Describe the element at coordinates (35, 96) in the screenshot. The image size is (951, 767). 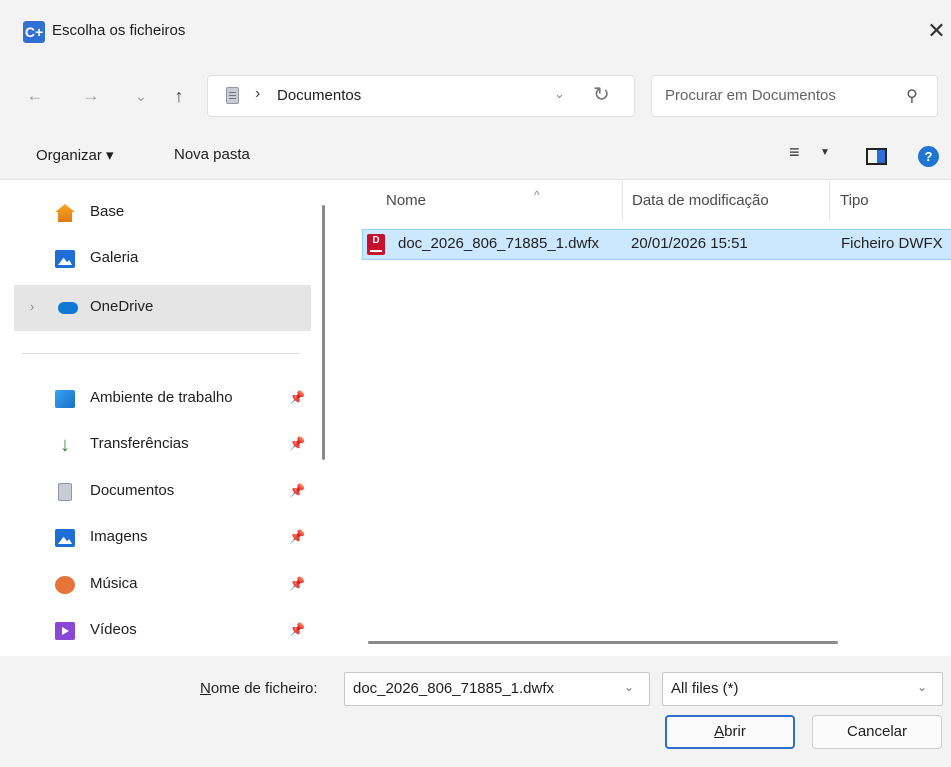
I see `back-icon: ←` at that location.